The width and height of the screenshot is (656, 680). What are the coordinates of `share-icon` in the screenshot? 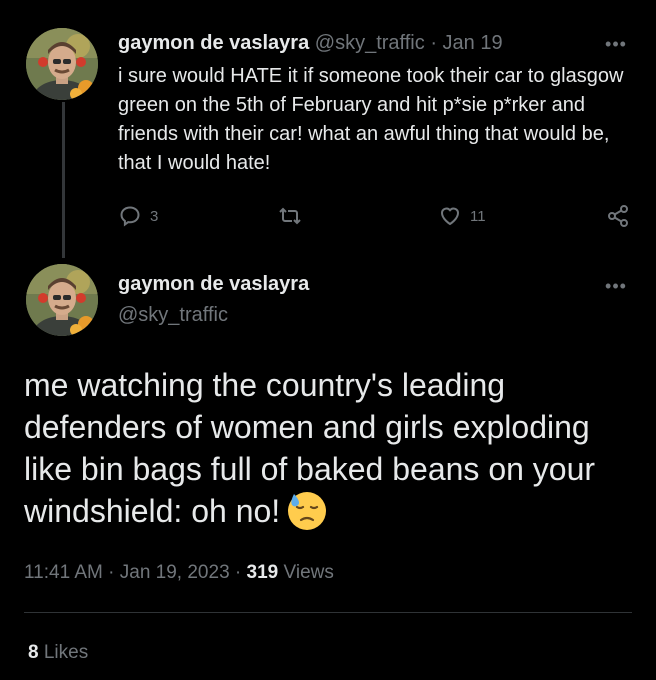 It's located at (618, 216).